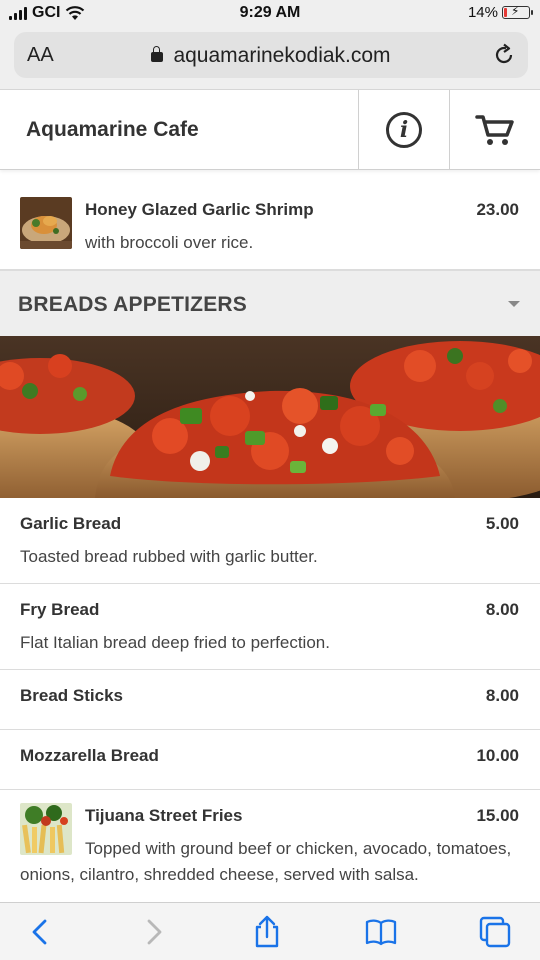  Describe the element at coordinates (199, 209) in the screenshot. I see `item-name: Honey Glazed Garlic Shrimp` at that location.